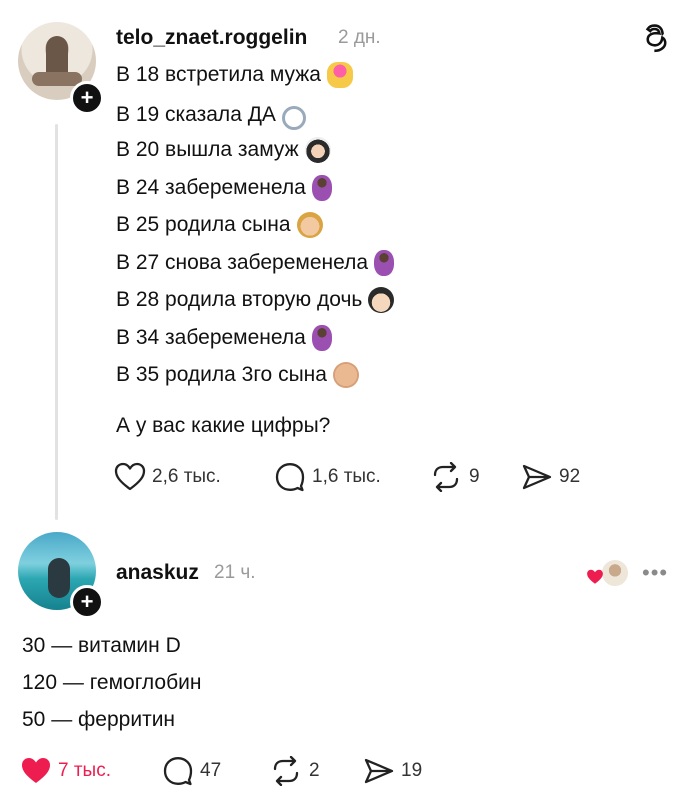  I want to click on reply-repost-count: 2, so click(314, 770).